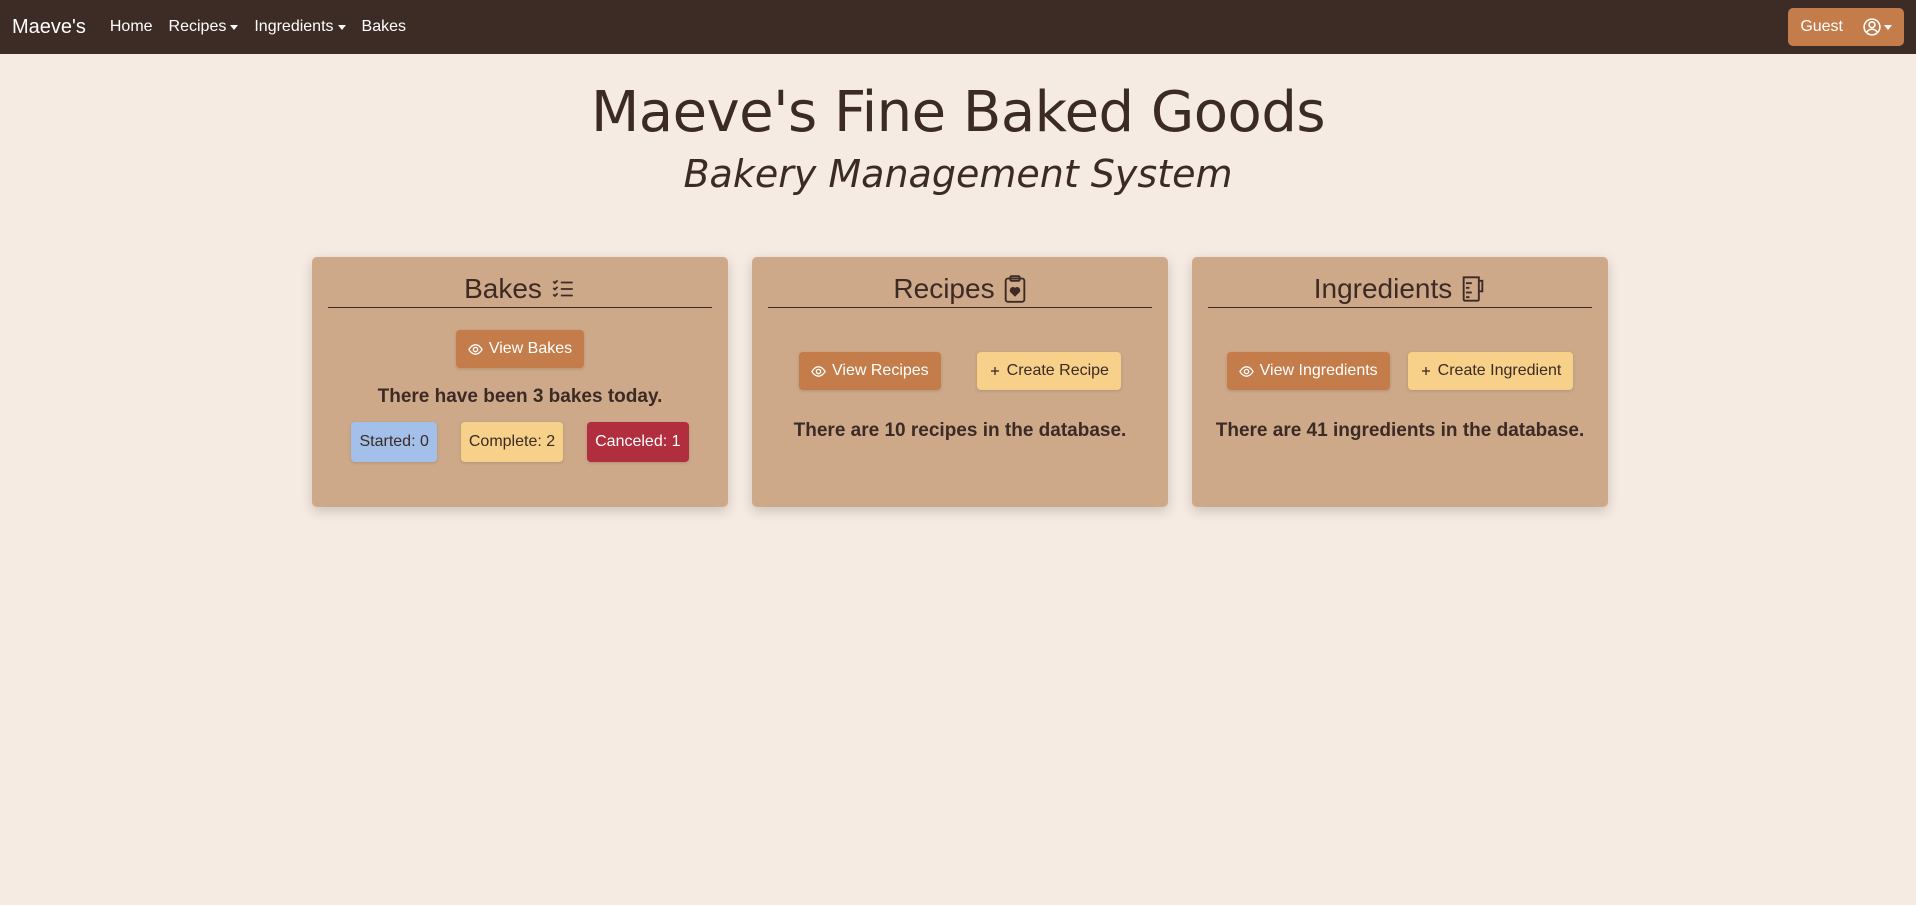  What do you see at coordinates (512, 442) in the screenshot?
I see `complete-badge: Complete: 2` at bounding box center [512, 442].